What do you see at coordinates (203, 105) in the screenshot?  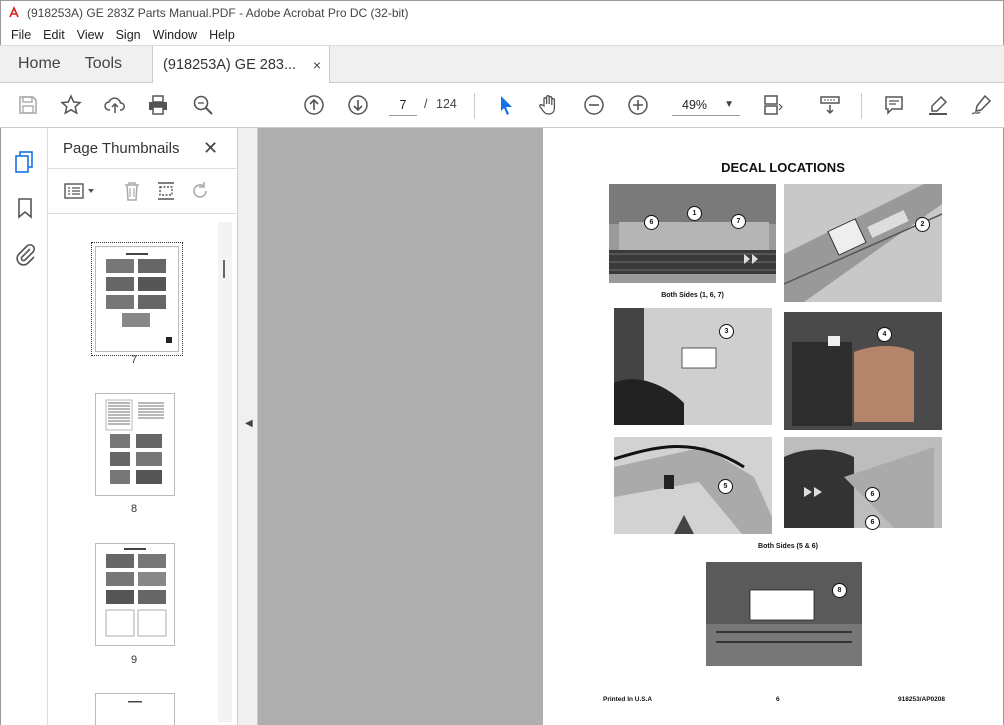 I see `zoom-search-icon` at bounding box center [203, 105].